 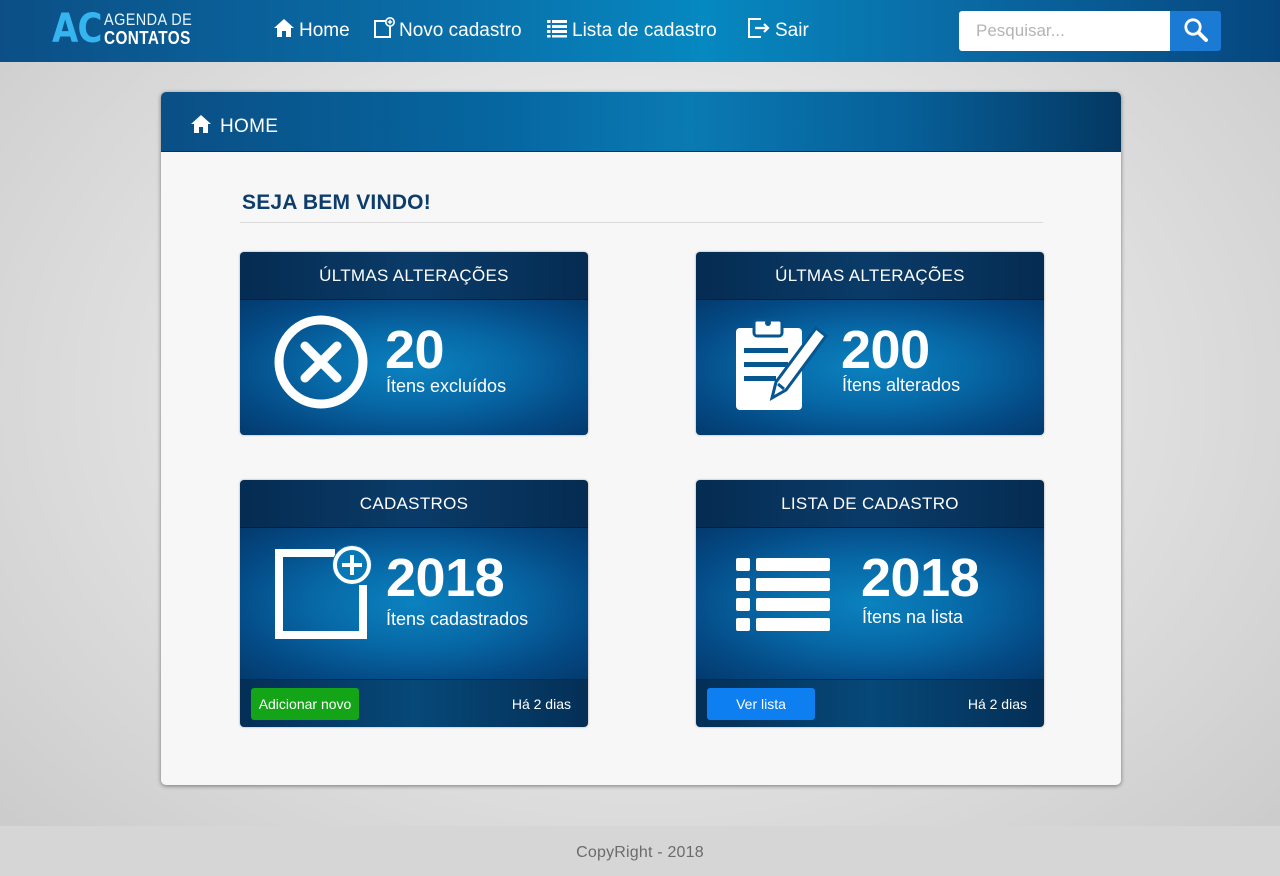 What do you see at coordinates (792, 30) in the screenshot?
I see `nav-item-label: Sair` at bounding box center [792, 30].